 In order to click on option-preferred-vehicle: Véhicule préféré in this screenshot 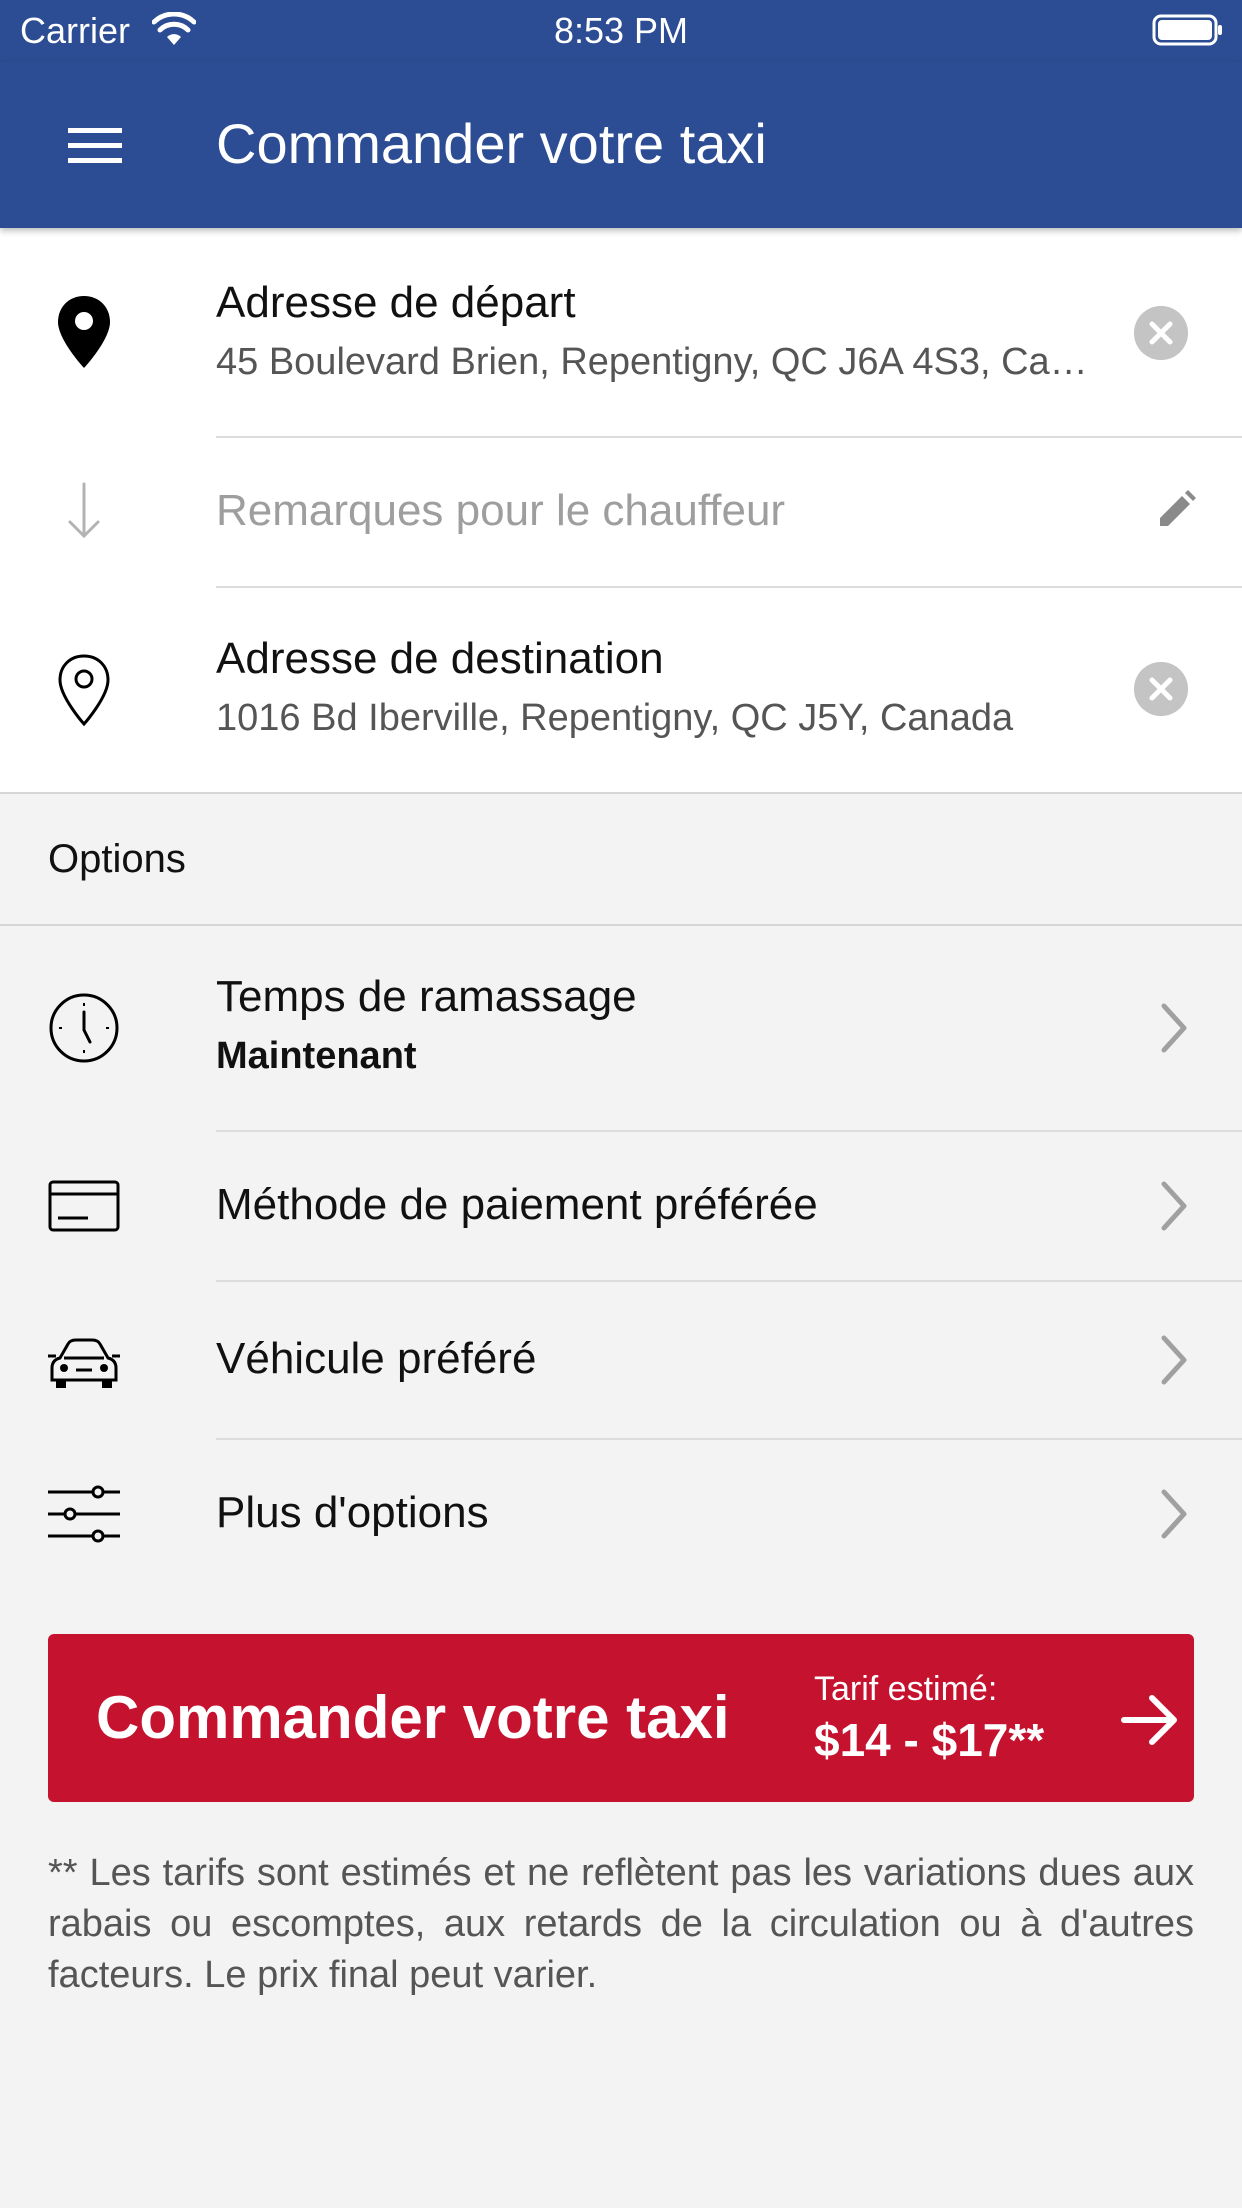, I will do `click(621, 1360)`.